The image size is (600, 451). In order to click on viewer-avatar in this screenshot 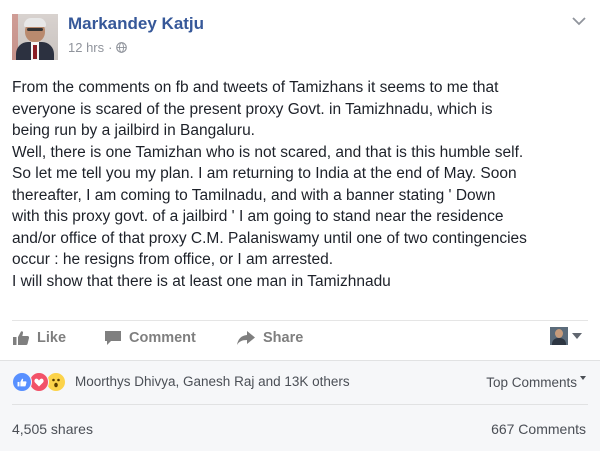, I will do `click(559, 336)`.